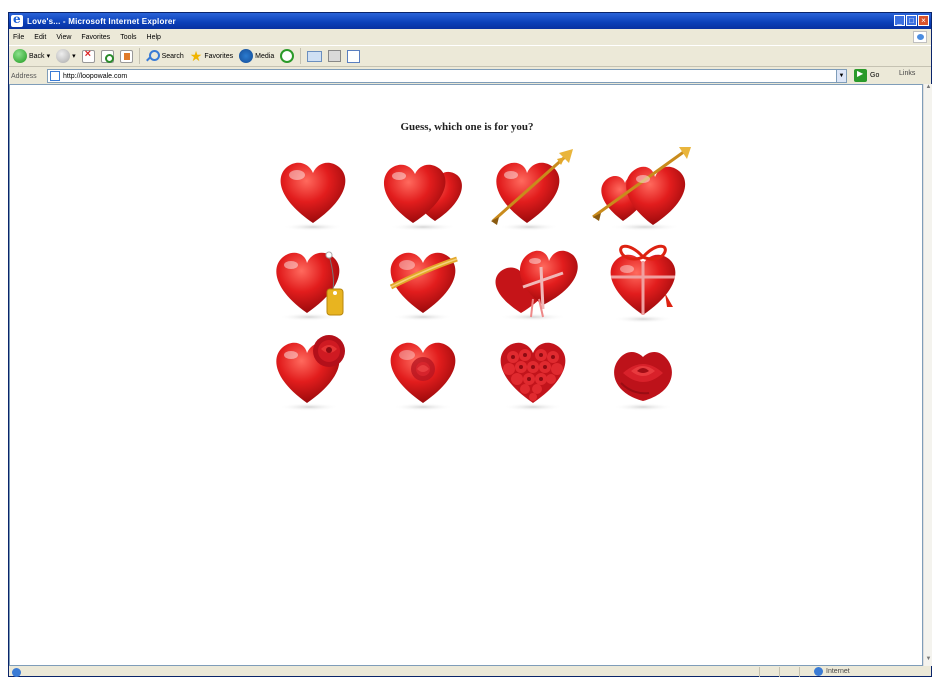 The image size is (932, 677). Describe the element at coordinates (196, 56) in the screenshot. I see `favorites-star-icon: ★` at that location.